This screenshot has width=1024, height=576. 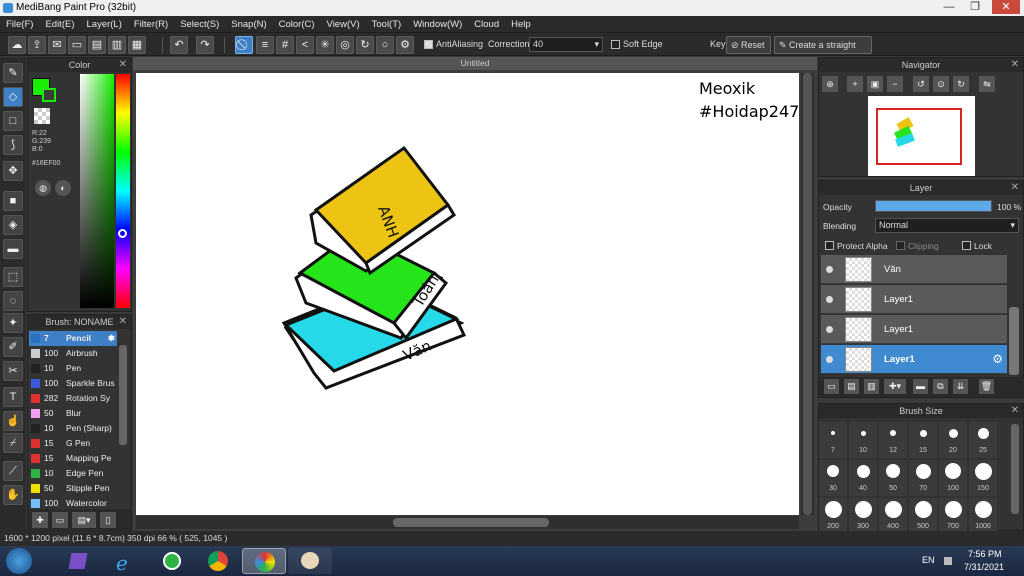 I want to click on soft-edge-checkbox, so click(x=615, y=44).